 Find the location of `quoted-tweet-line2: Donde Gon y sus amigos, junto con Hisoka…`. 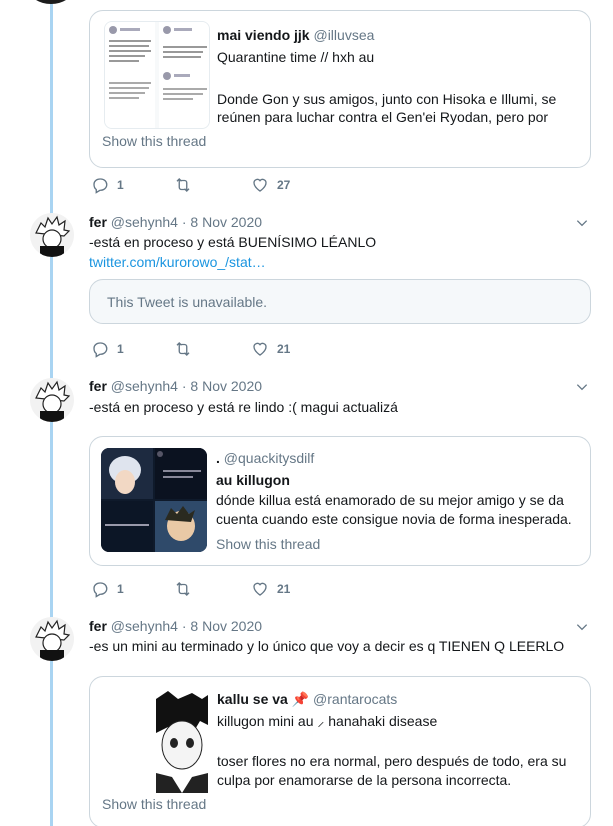

quoted-tweet-line2: Donde Gon y sus amigos, junto con Hisoka… is located at coordinates (387, 99).